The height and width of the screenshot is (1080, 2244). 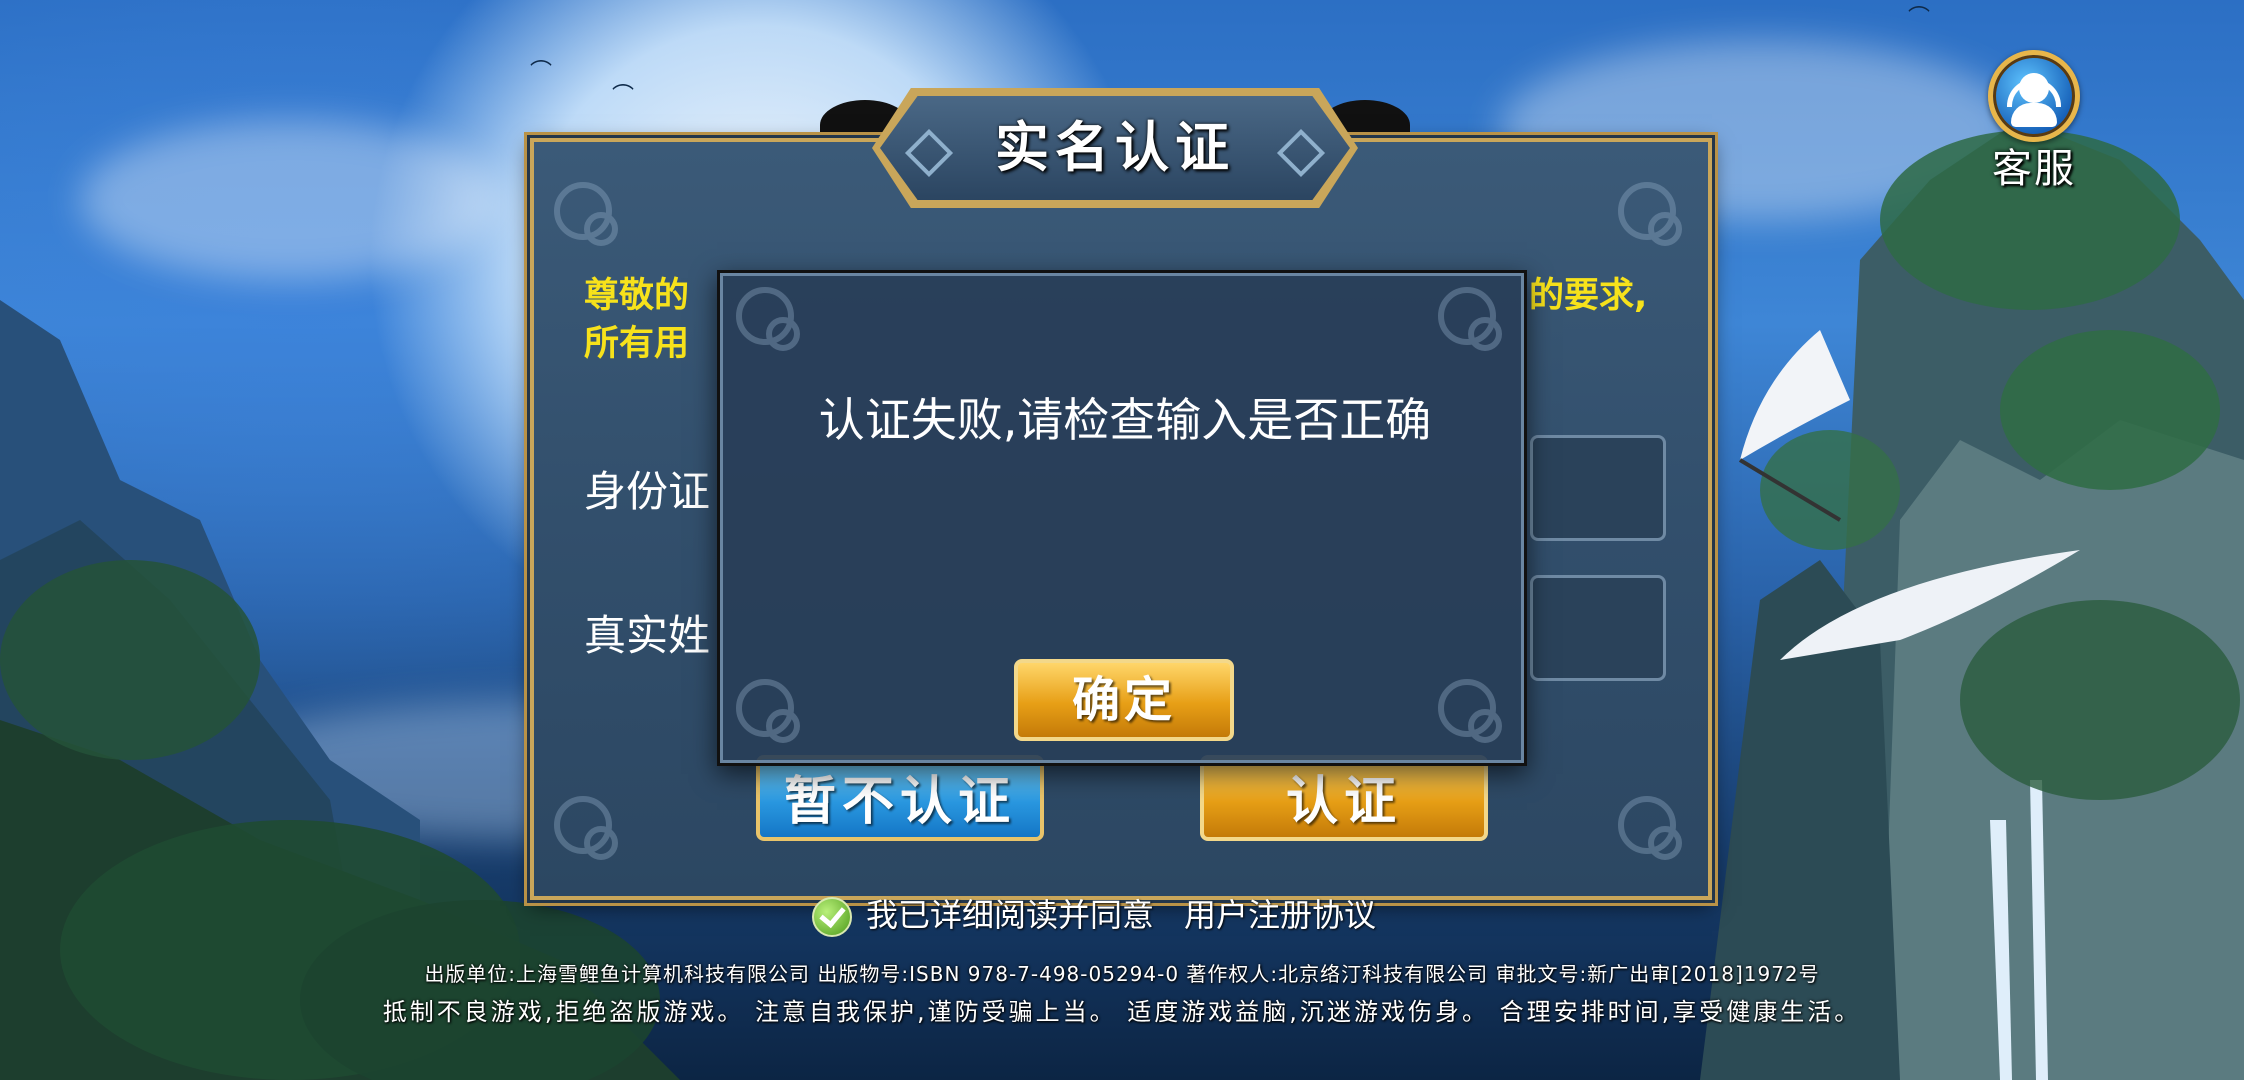 I want to click on skip-verification-button: 暂不认证, so click(x=900, y=798).